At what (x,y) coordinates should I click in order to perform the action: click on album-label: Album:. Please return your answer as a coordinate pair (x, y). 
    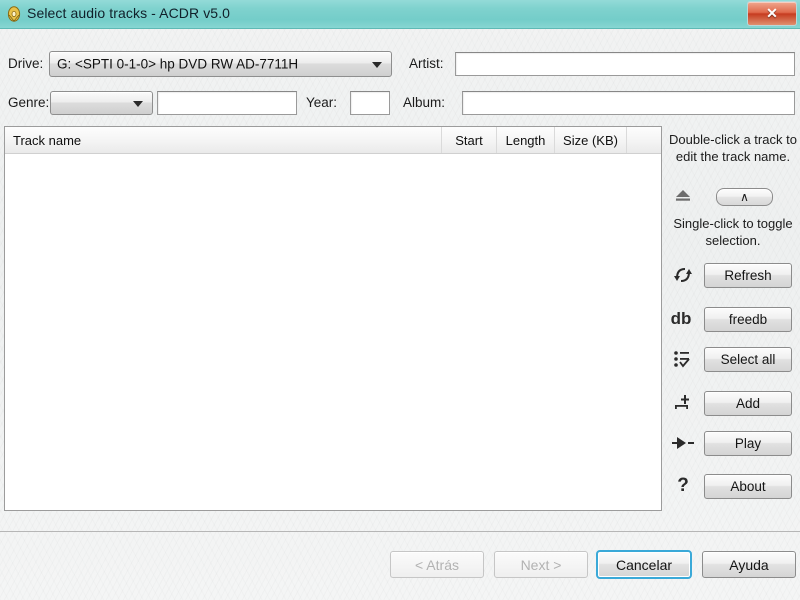
    Looking at the image, I should click on (424, 102).